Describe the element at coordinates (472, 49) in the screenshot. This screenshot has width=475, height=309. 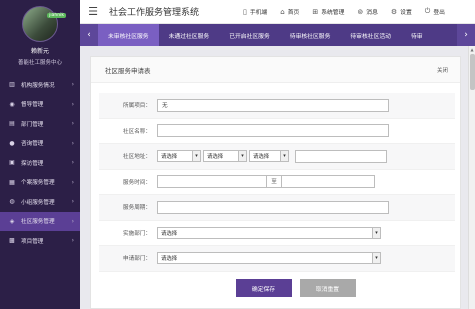
I see `scroll-up-icon: ▲` at that location.